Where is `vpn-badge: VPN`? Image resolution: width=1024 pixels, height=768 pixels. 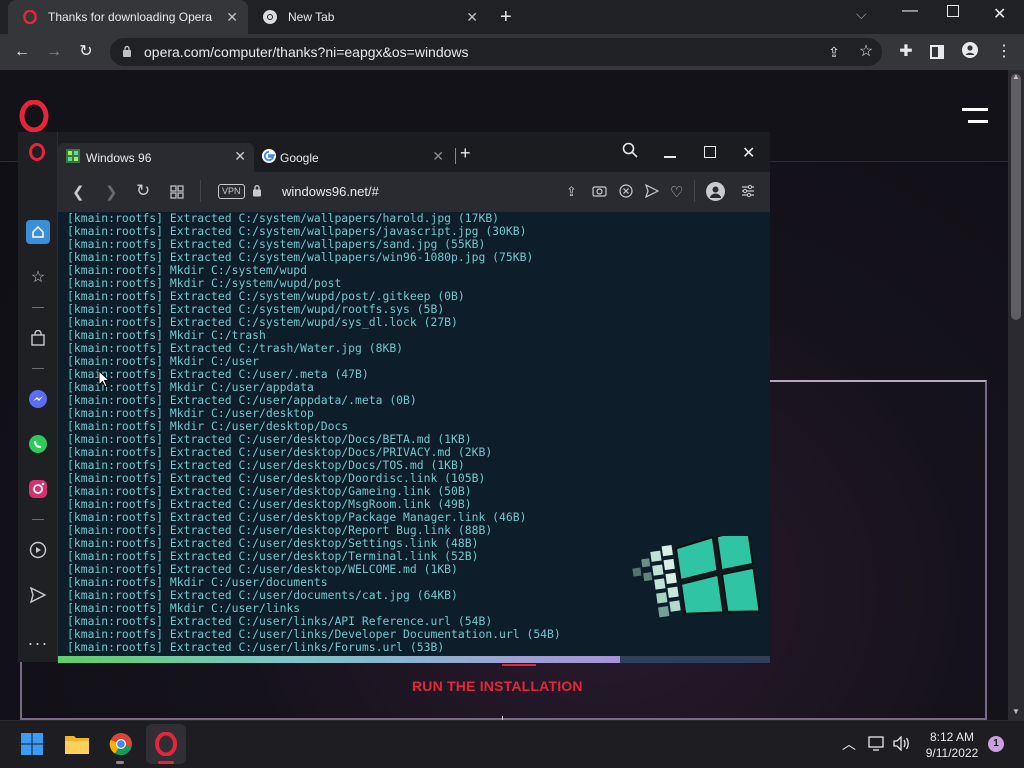
vpn-badge: VPN is located at coordinates (231, 191).